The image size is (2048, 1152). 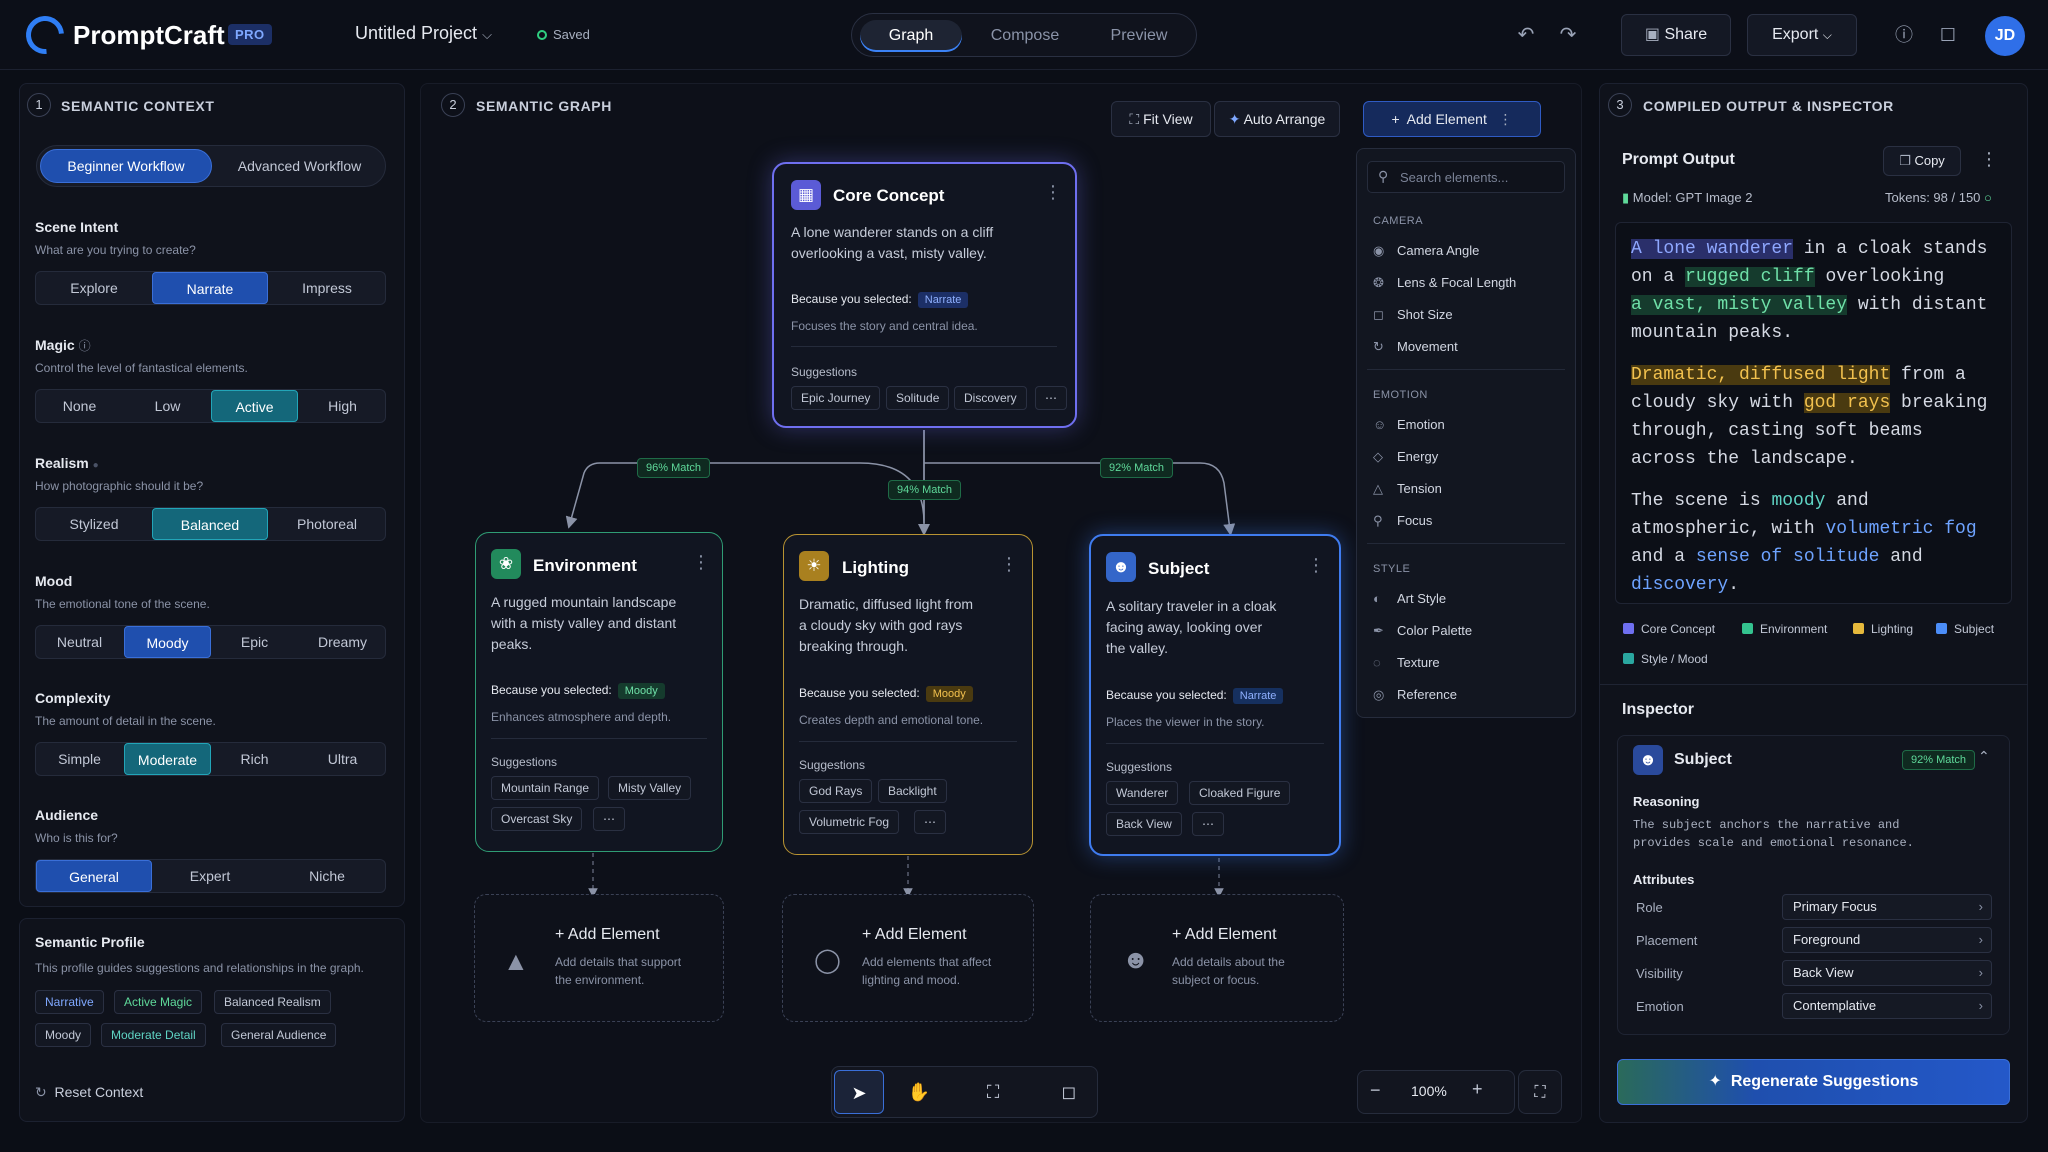 I want to click on realism-stylized-option: Stylized, so click(x=94, y=524).